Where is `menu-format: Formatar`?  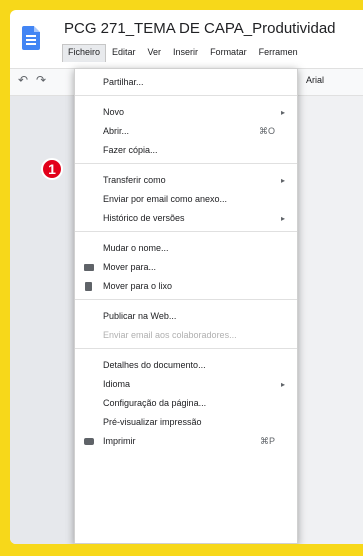
menu-format: Formatar is located at coordinates (228, 53).